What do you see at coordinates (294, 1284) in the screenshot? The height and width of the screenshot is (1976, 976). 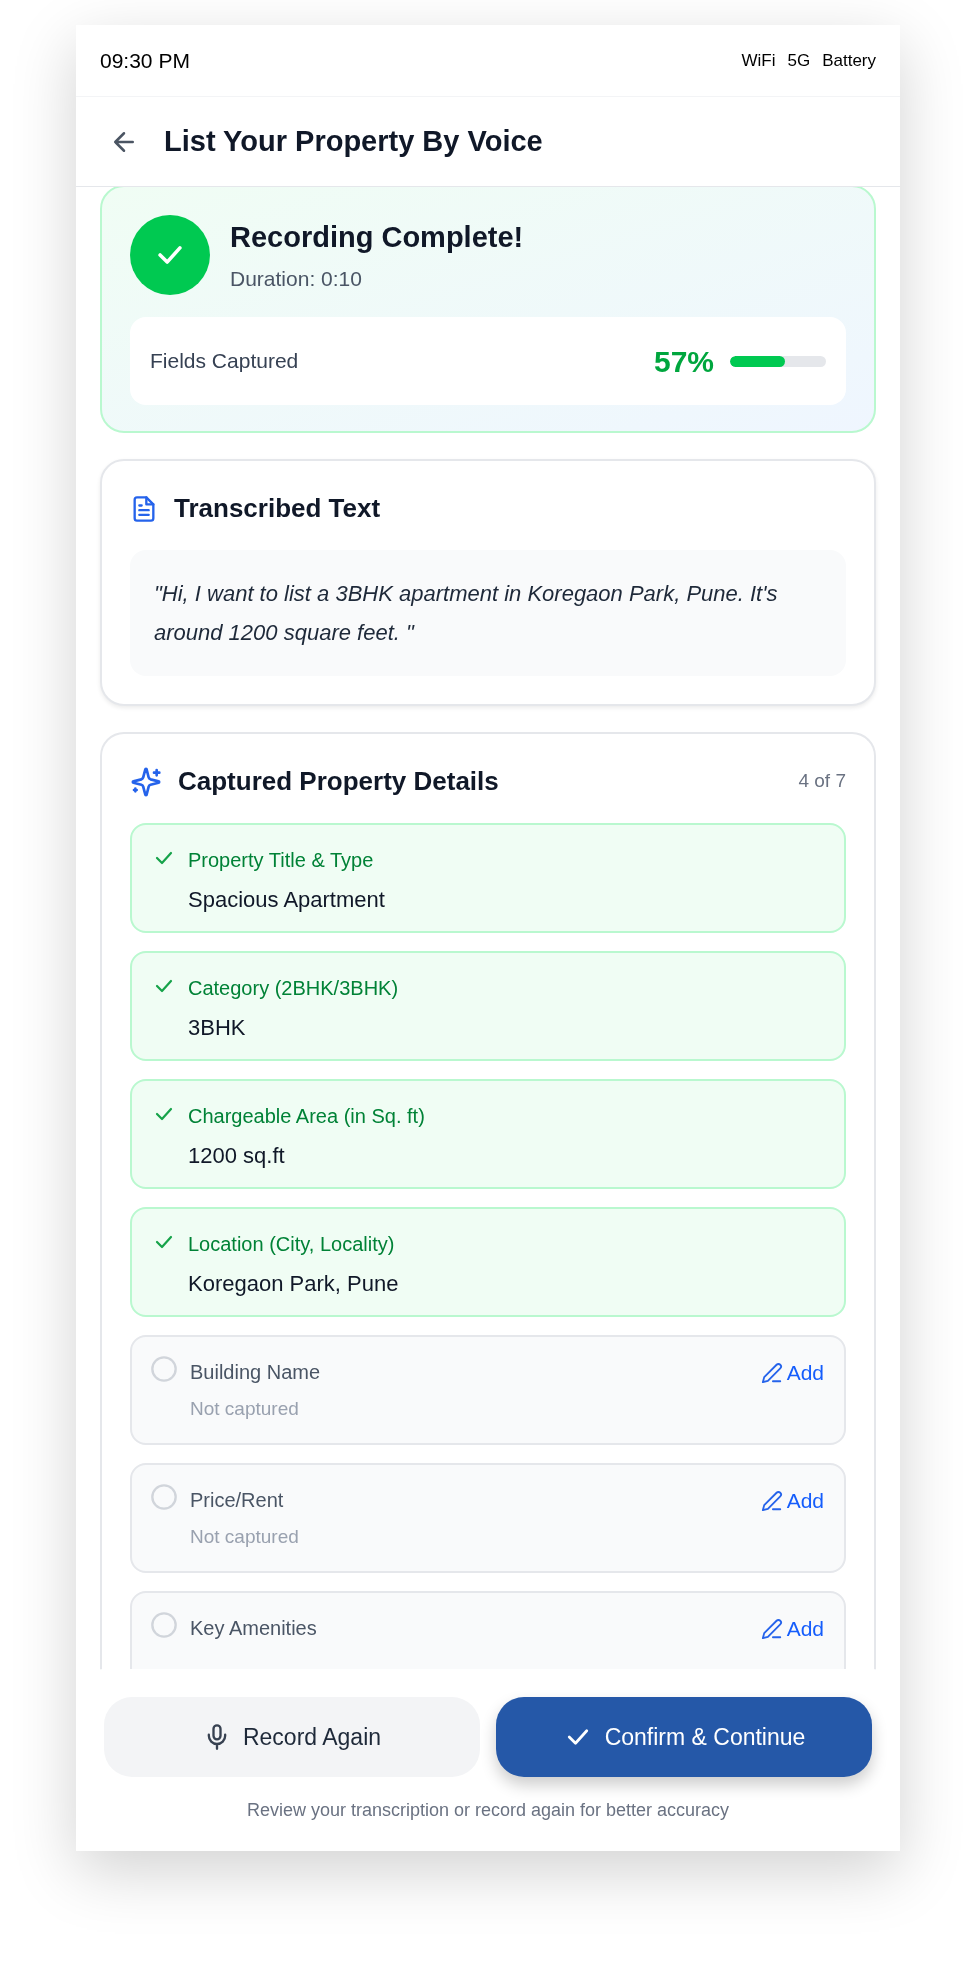 I see `field-value: Koregaon Park, Pune` at bounding box center [294, 1284].